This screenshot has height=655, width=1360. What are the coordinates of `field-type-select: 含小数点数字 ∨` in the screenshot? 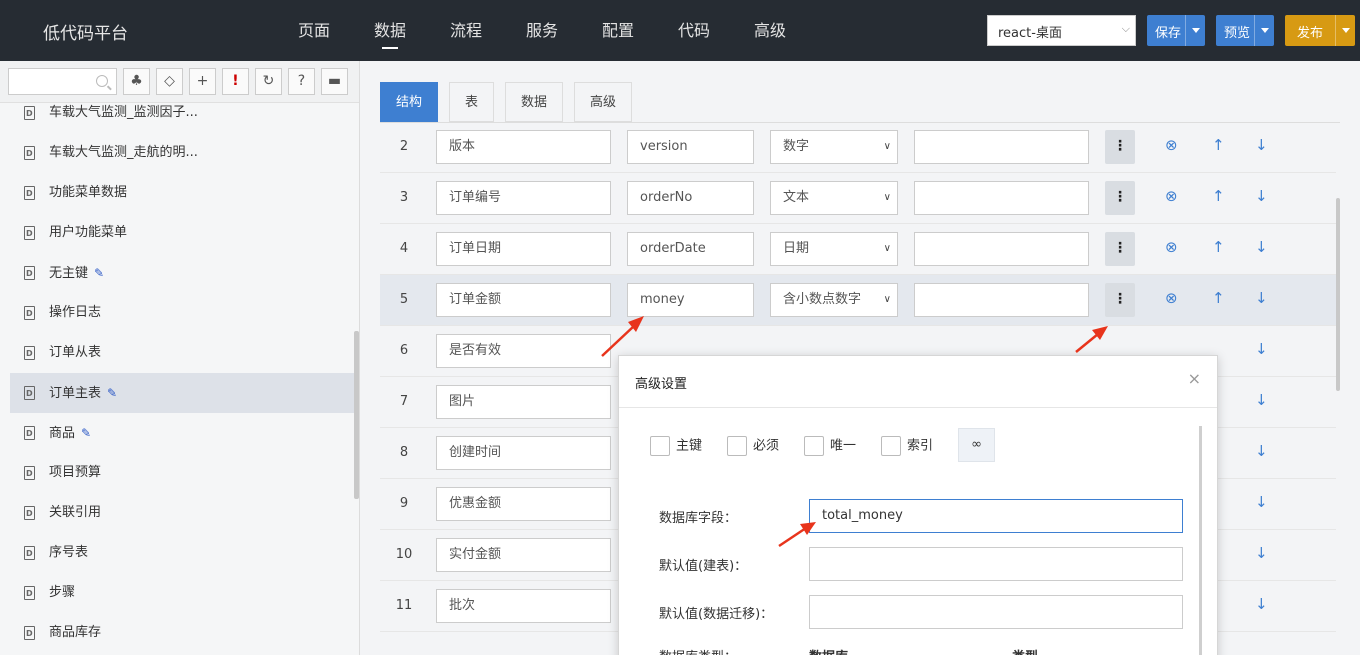 It's located at (834, 300).